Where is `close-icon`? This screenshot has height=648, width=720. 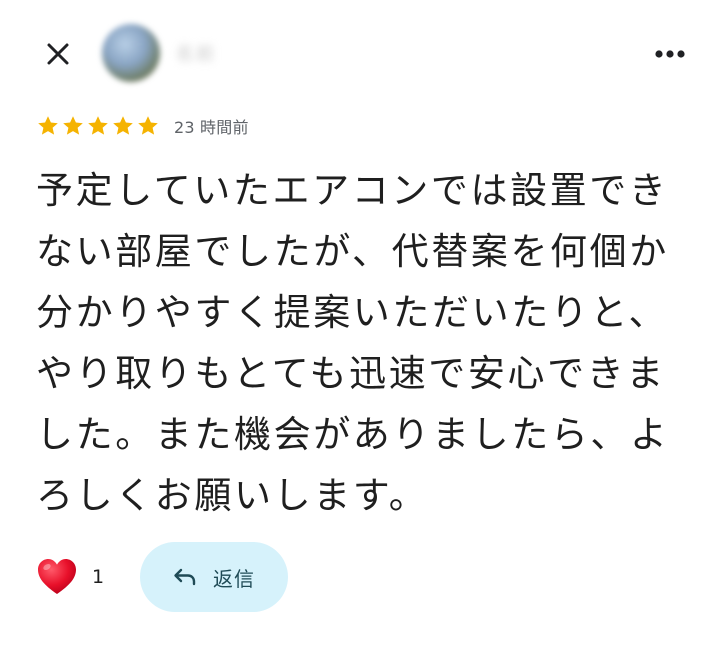
close-icon is located at coordinates (58, 54).